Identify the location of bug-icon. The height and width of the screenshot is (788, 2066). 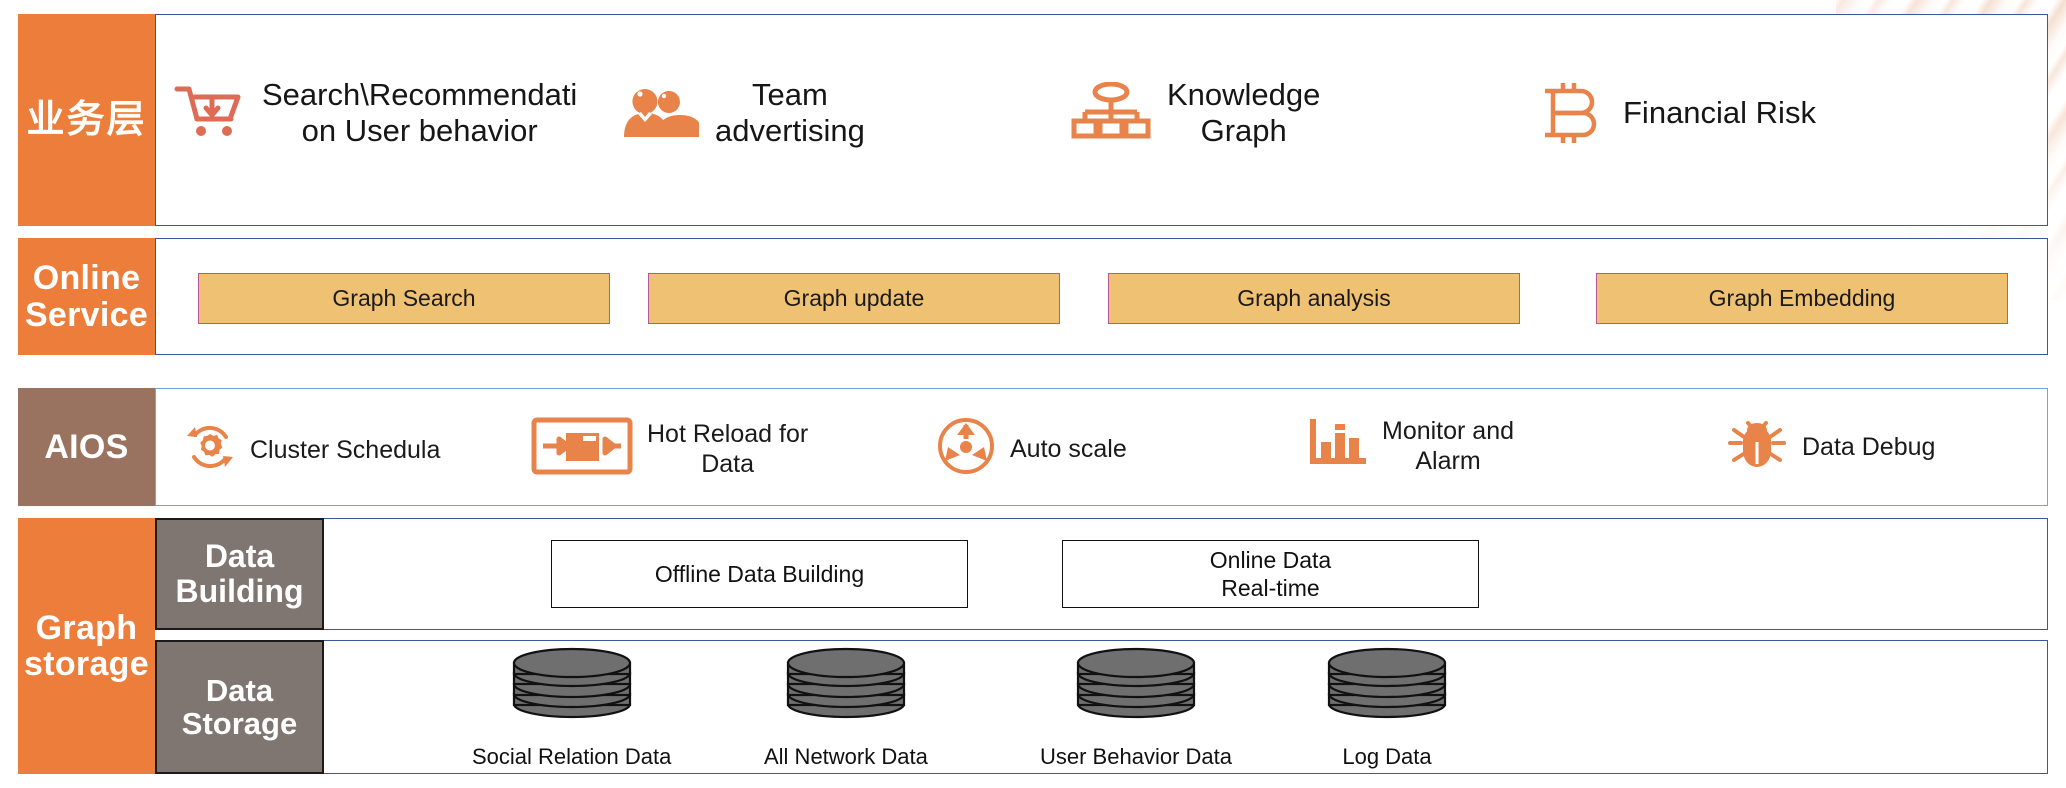
(1757, 446).